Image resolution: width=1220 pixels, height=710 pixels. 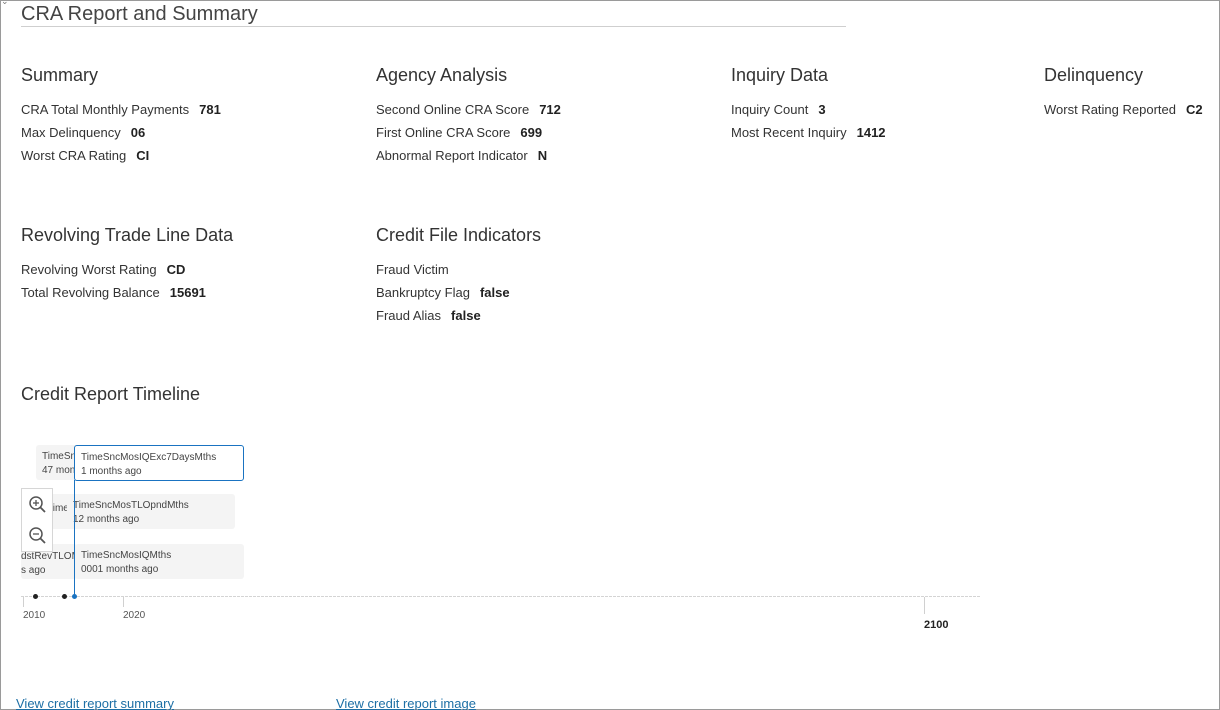 I want to click on agency-heading: Agency Analysis, so click(x=442, y=75).